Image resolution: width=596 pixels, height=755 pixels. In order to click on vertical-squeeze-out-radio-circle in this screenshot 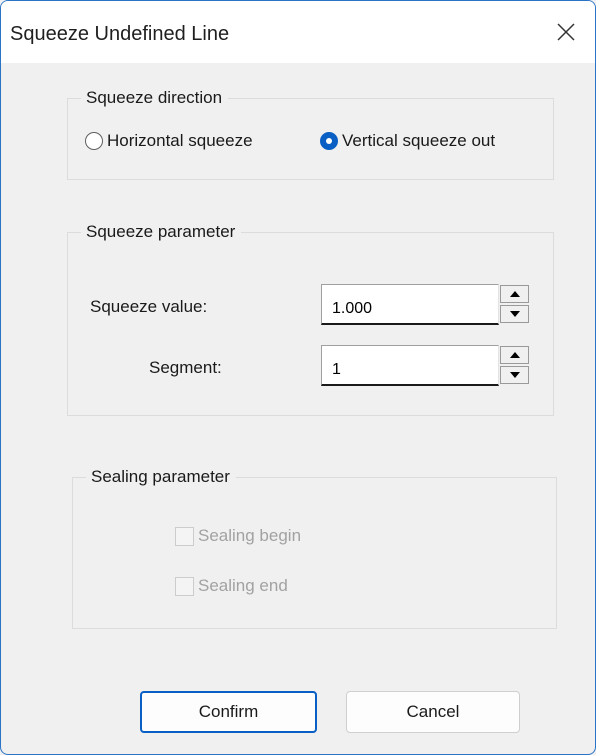, I will do `click(329, 141)`.